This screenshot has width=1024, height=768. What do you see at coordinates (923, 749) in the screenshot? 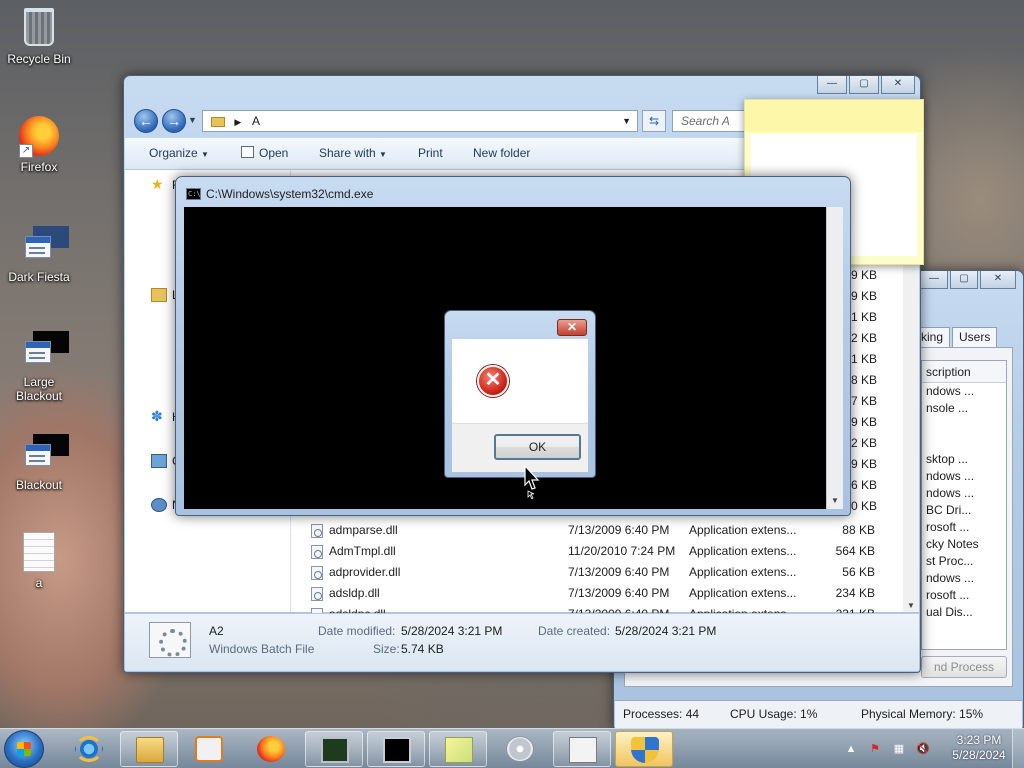
I see `volume-muted-icon: 🔇` at bounding box center [923, 749].